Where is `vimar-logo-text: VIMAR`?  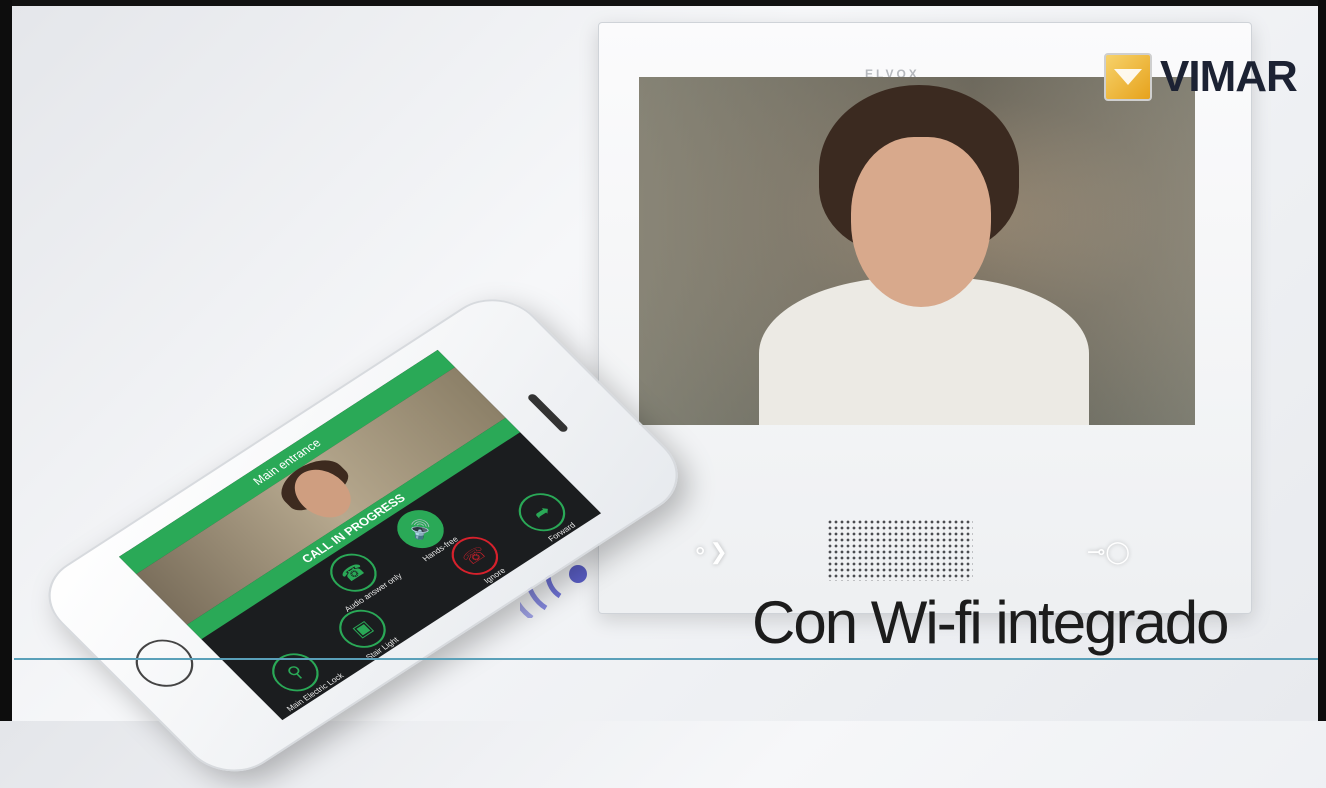
vimar-logo-text: VIMAR is located at coordinates (1229, 76).